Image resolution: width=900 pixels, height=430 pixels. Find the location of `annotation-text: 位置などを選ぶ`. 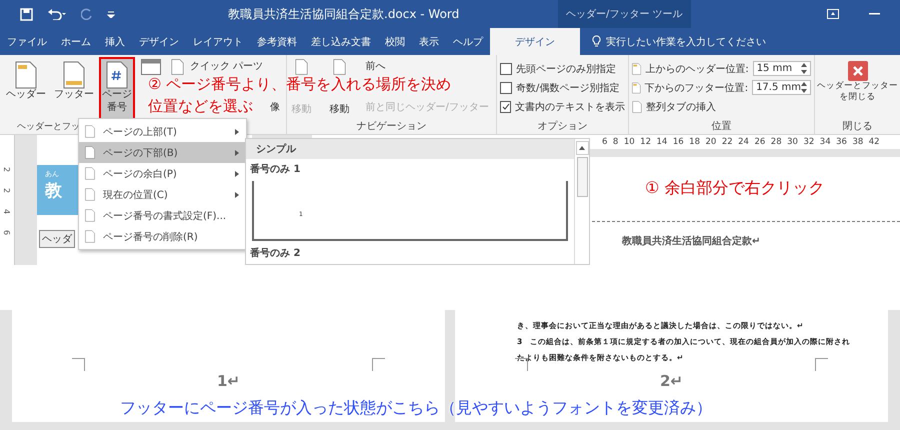

annotation-text: 位置などを選ぶ is located at coordinates (200, 106).